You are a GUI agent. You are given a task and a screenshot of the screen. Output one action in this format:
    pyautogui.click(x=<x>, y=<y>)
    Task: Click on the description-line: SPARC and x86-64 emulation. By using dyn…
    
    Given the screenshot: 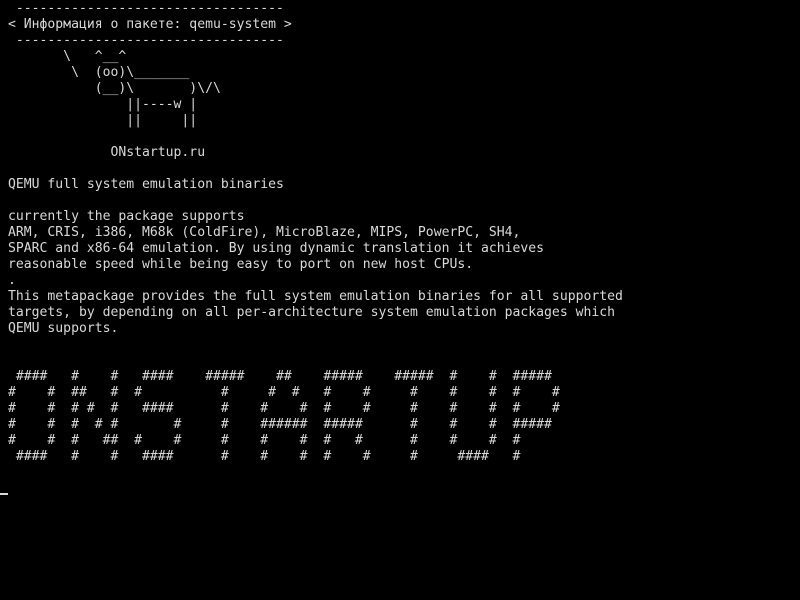 What is the action you would take?
    pyautogui.click(x=276, y=248)
    